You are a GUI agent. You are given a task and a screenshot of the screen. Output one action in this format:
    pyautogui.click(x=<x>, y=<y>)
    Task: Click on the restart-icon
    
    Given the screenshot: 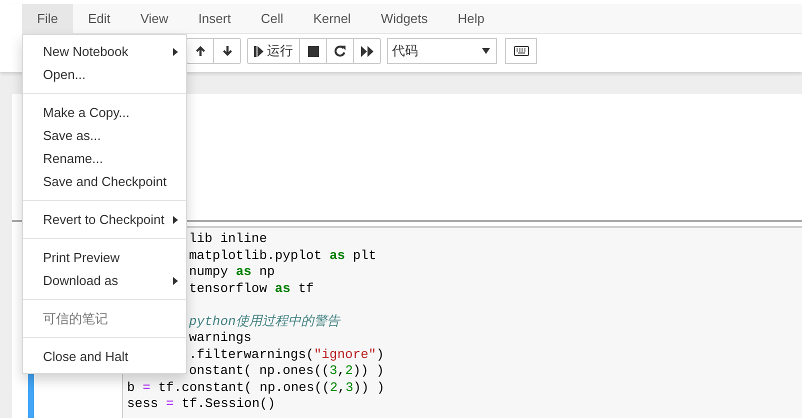 What is the action you would take?
    pyautogui.click(x=340, y=51)
    